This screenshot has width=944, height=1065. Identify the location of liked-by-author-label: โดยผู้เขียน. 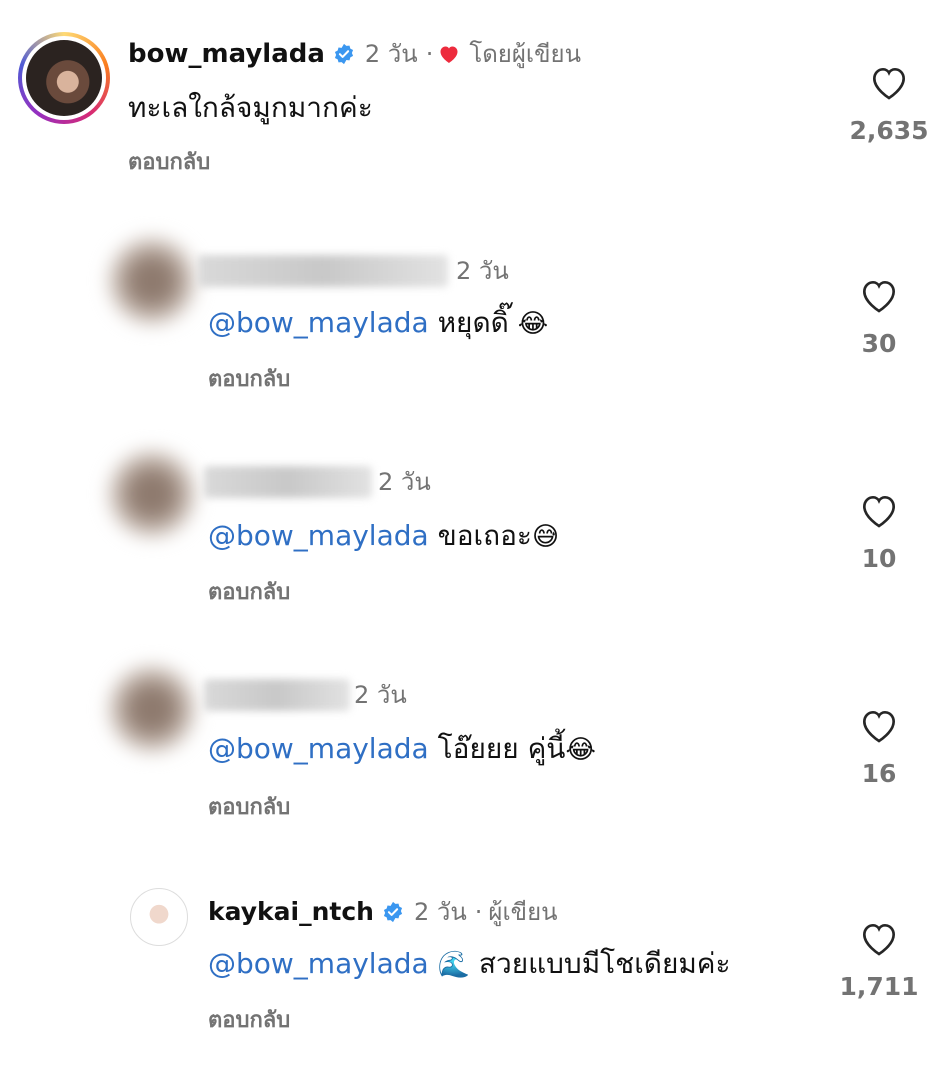
(525, 54).